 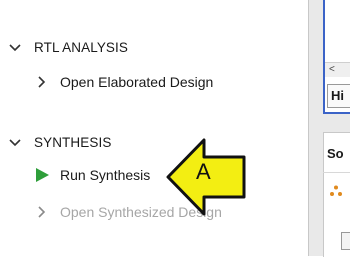 I want to click on run-synthesis-button: Run Synthesis, so click(x=92, y=175).